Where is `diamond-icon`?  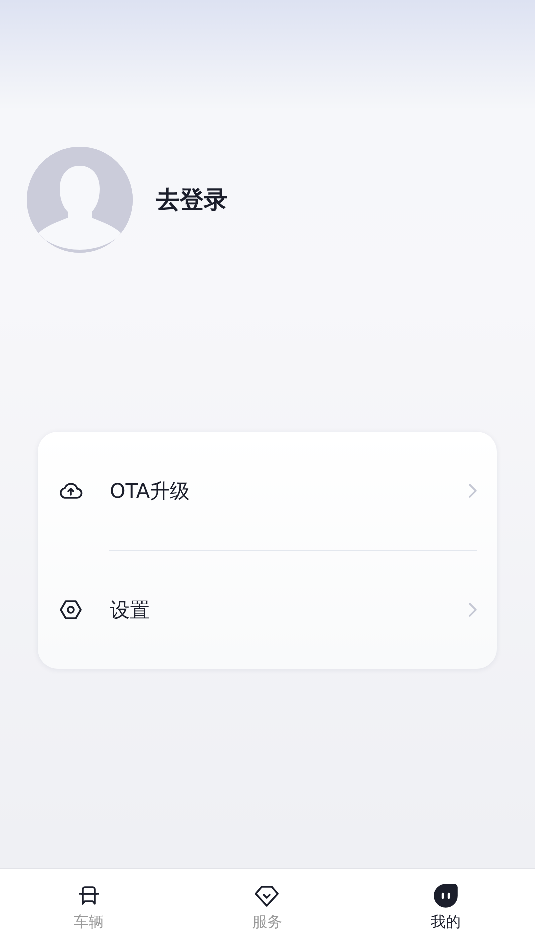
diamond-icon is located at coordinates (267, 896).